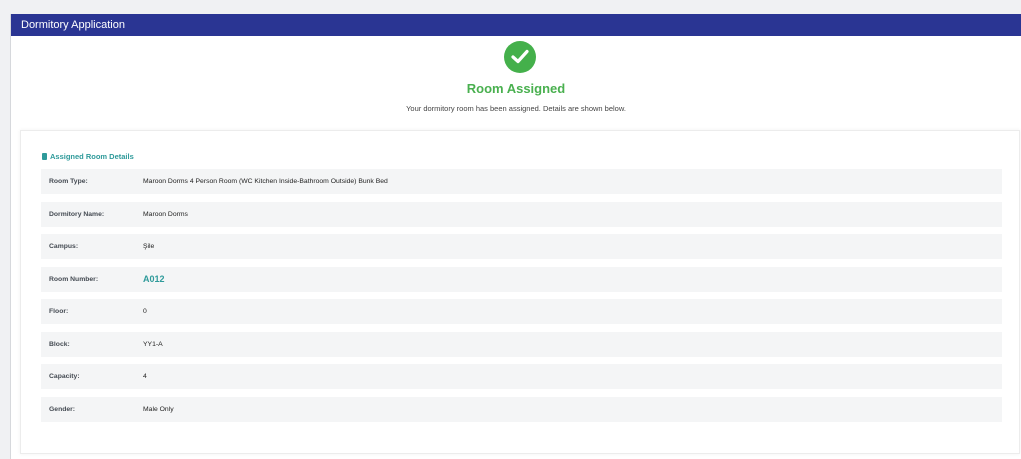  What do you see at coordinates (521, 214) in the screenshot?
I see `detail-row-dormitory-name: Dormitory Name: Maroon Dorms` at bounding box center [521, 214].